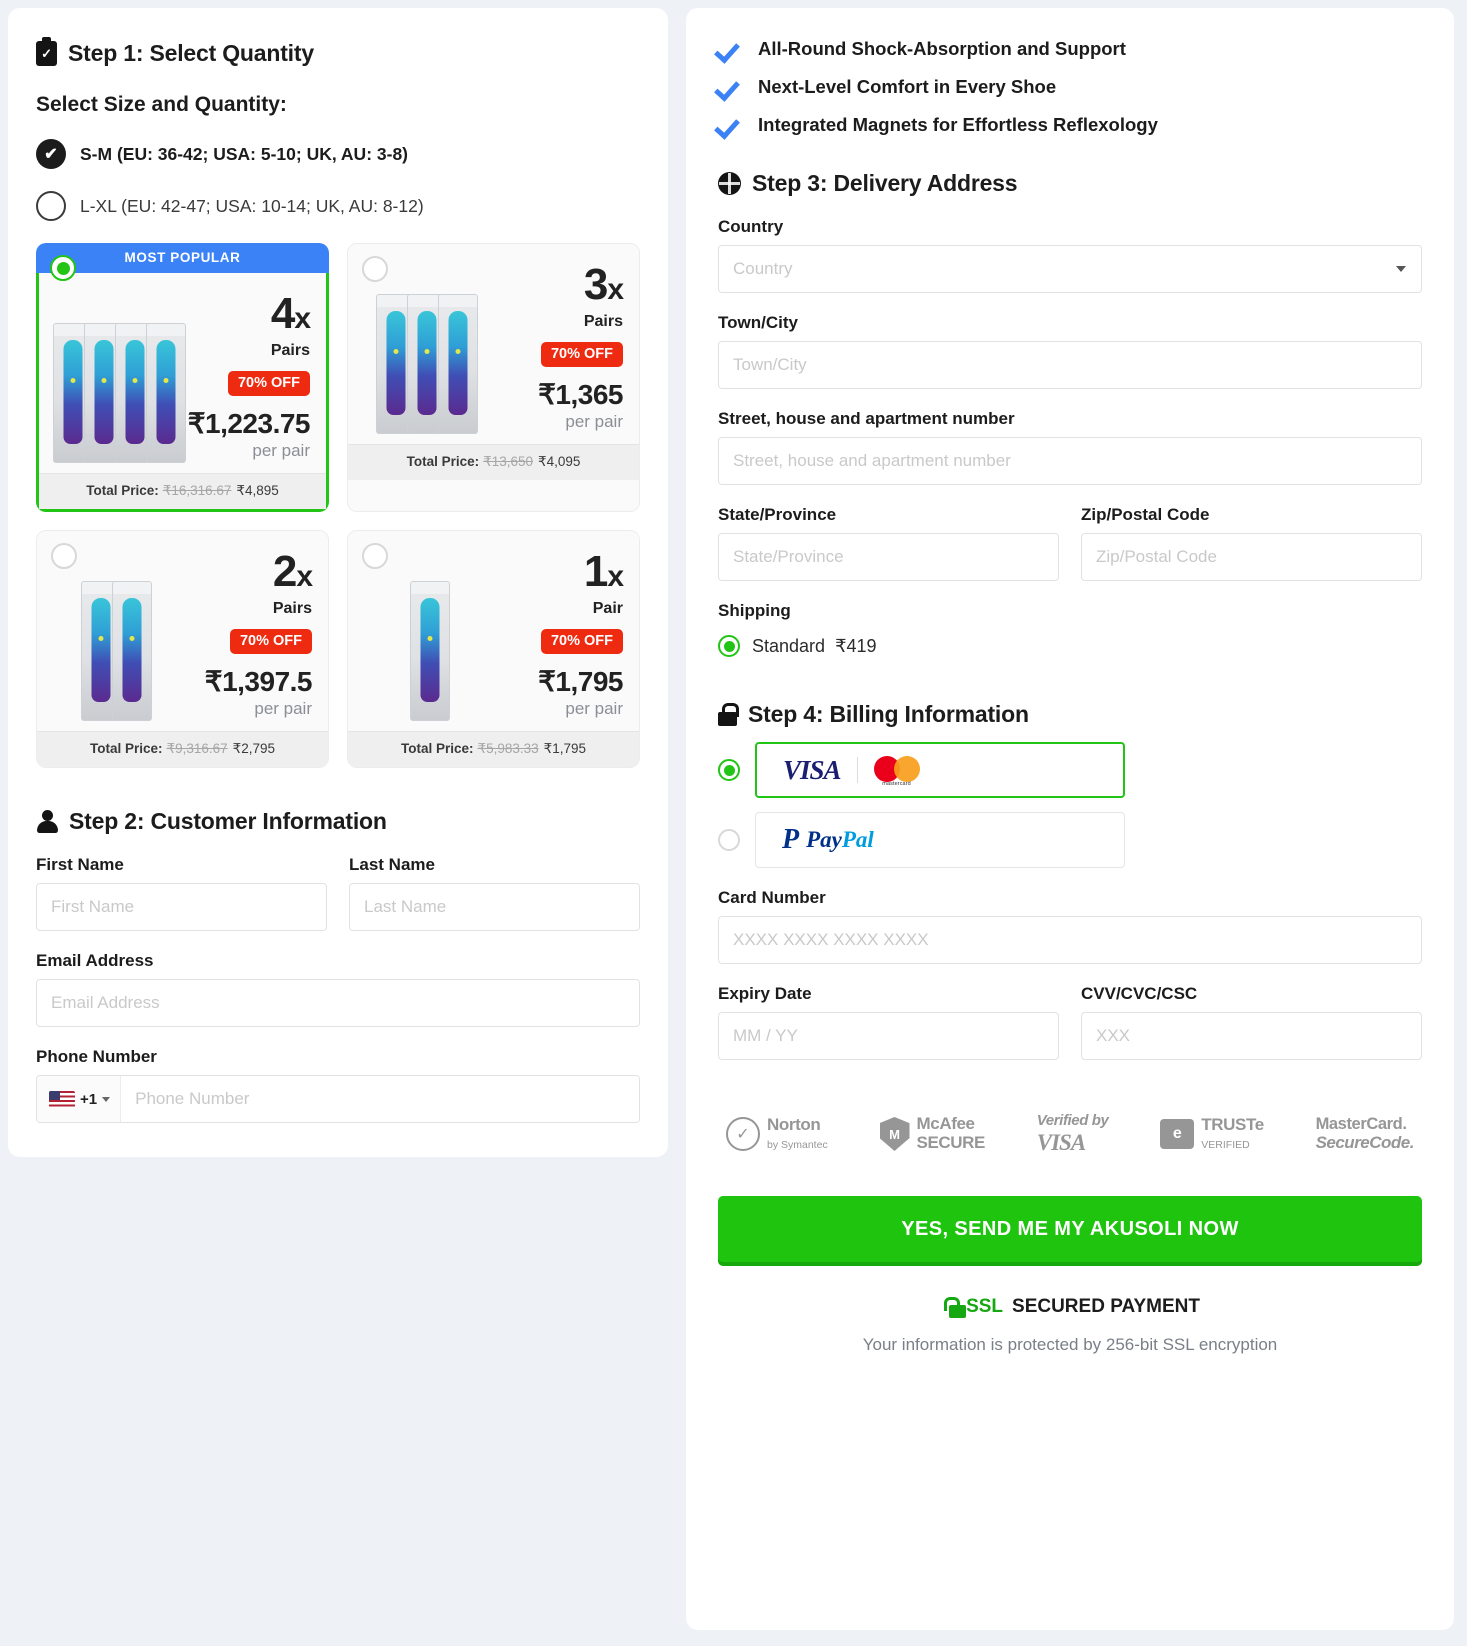 The width and height of the screenshot is (1467, 1646). Describe the element at coordinates (292, 571) in the screenshot. I see `offer-qty-2x: 2x` at that location.